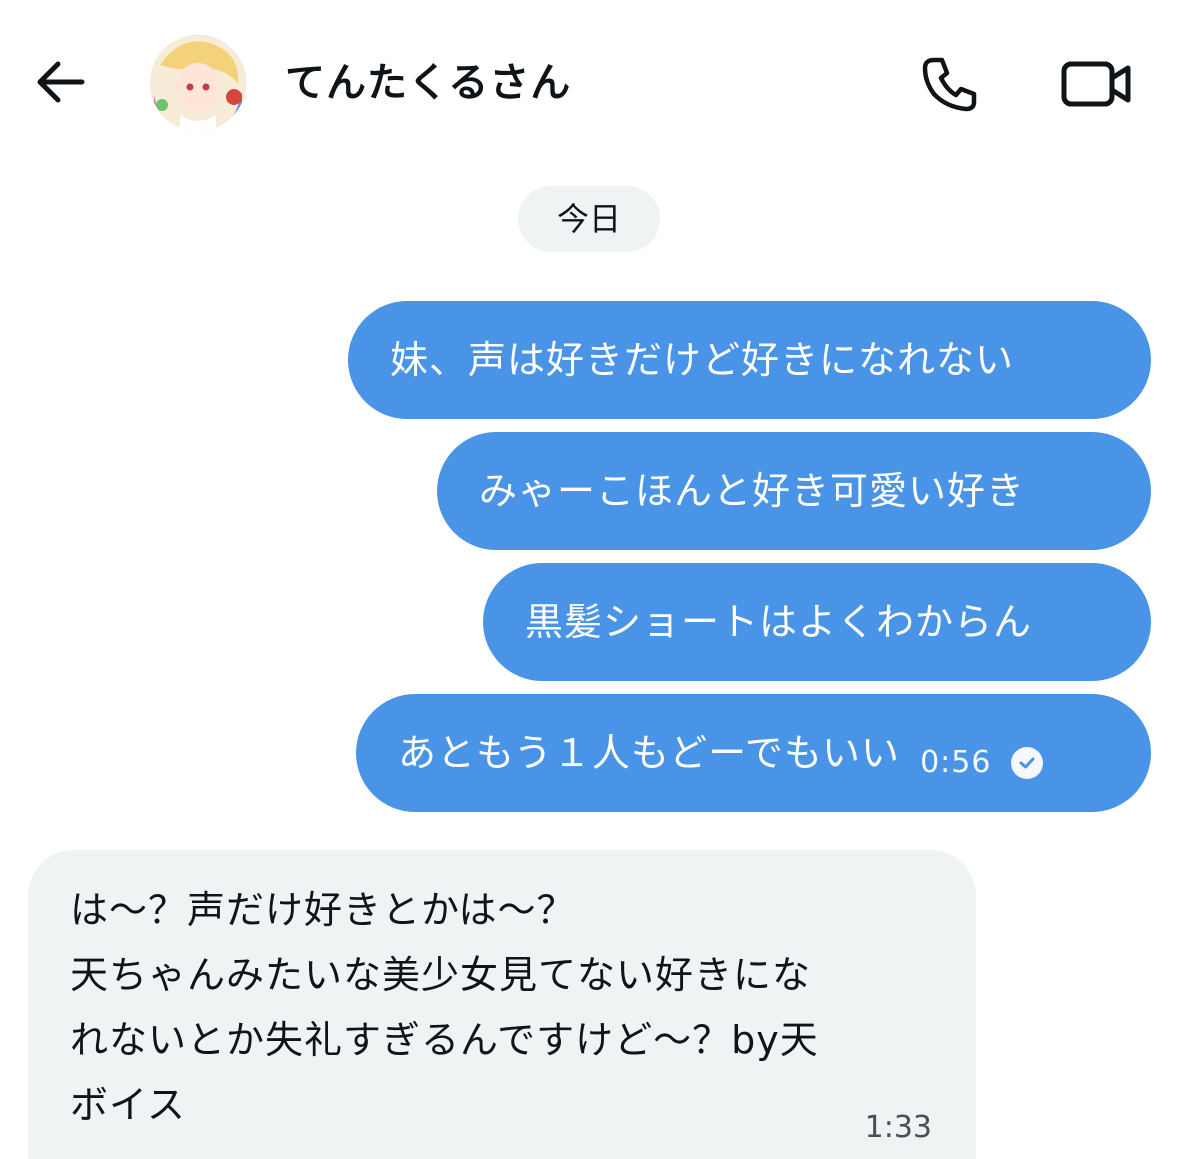 This screenshot has height=1159, width=1179. I want to click on video-call-button, so click(1096, 84).